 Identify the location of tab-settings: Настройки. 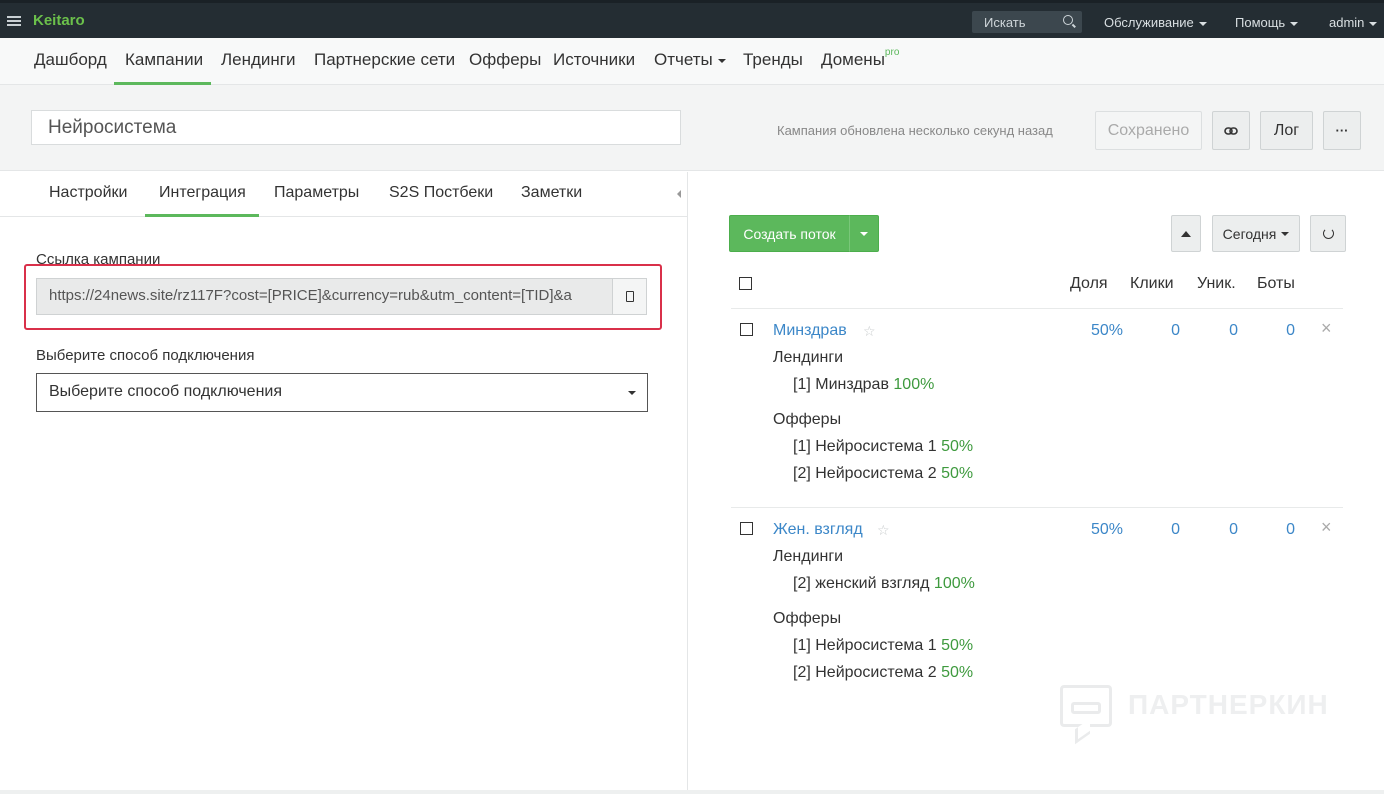
(88, 193).